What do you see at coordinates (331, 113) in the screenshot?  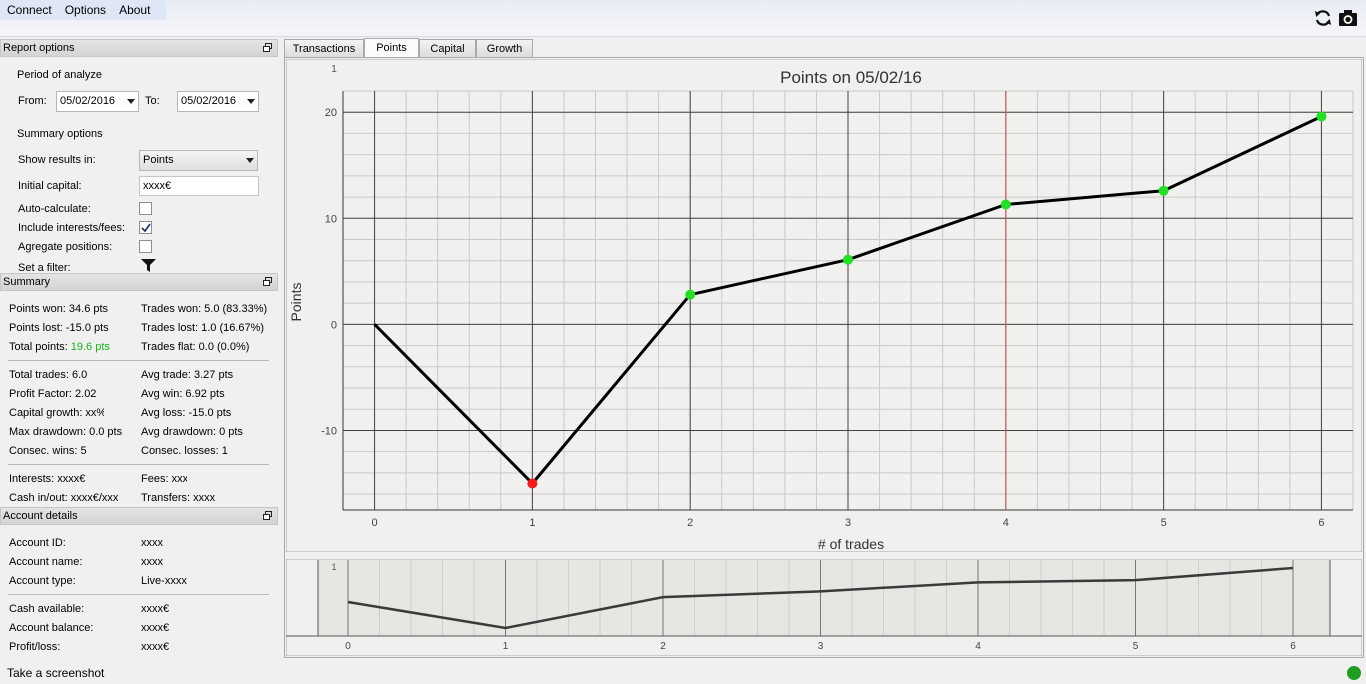 I see `y-tick-label: 20` at bounding box center [331, 113].